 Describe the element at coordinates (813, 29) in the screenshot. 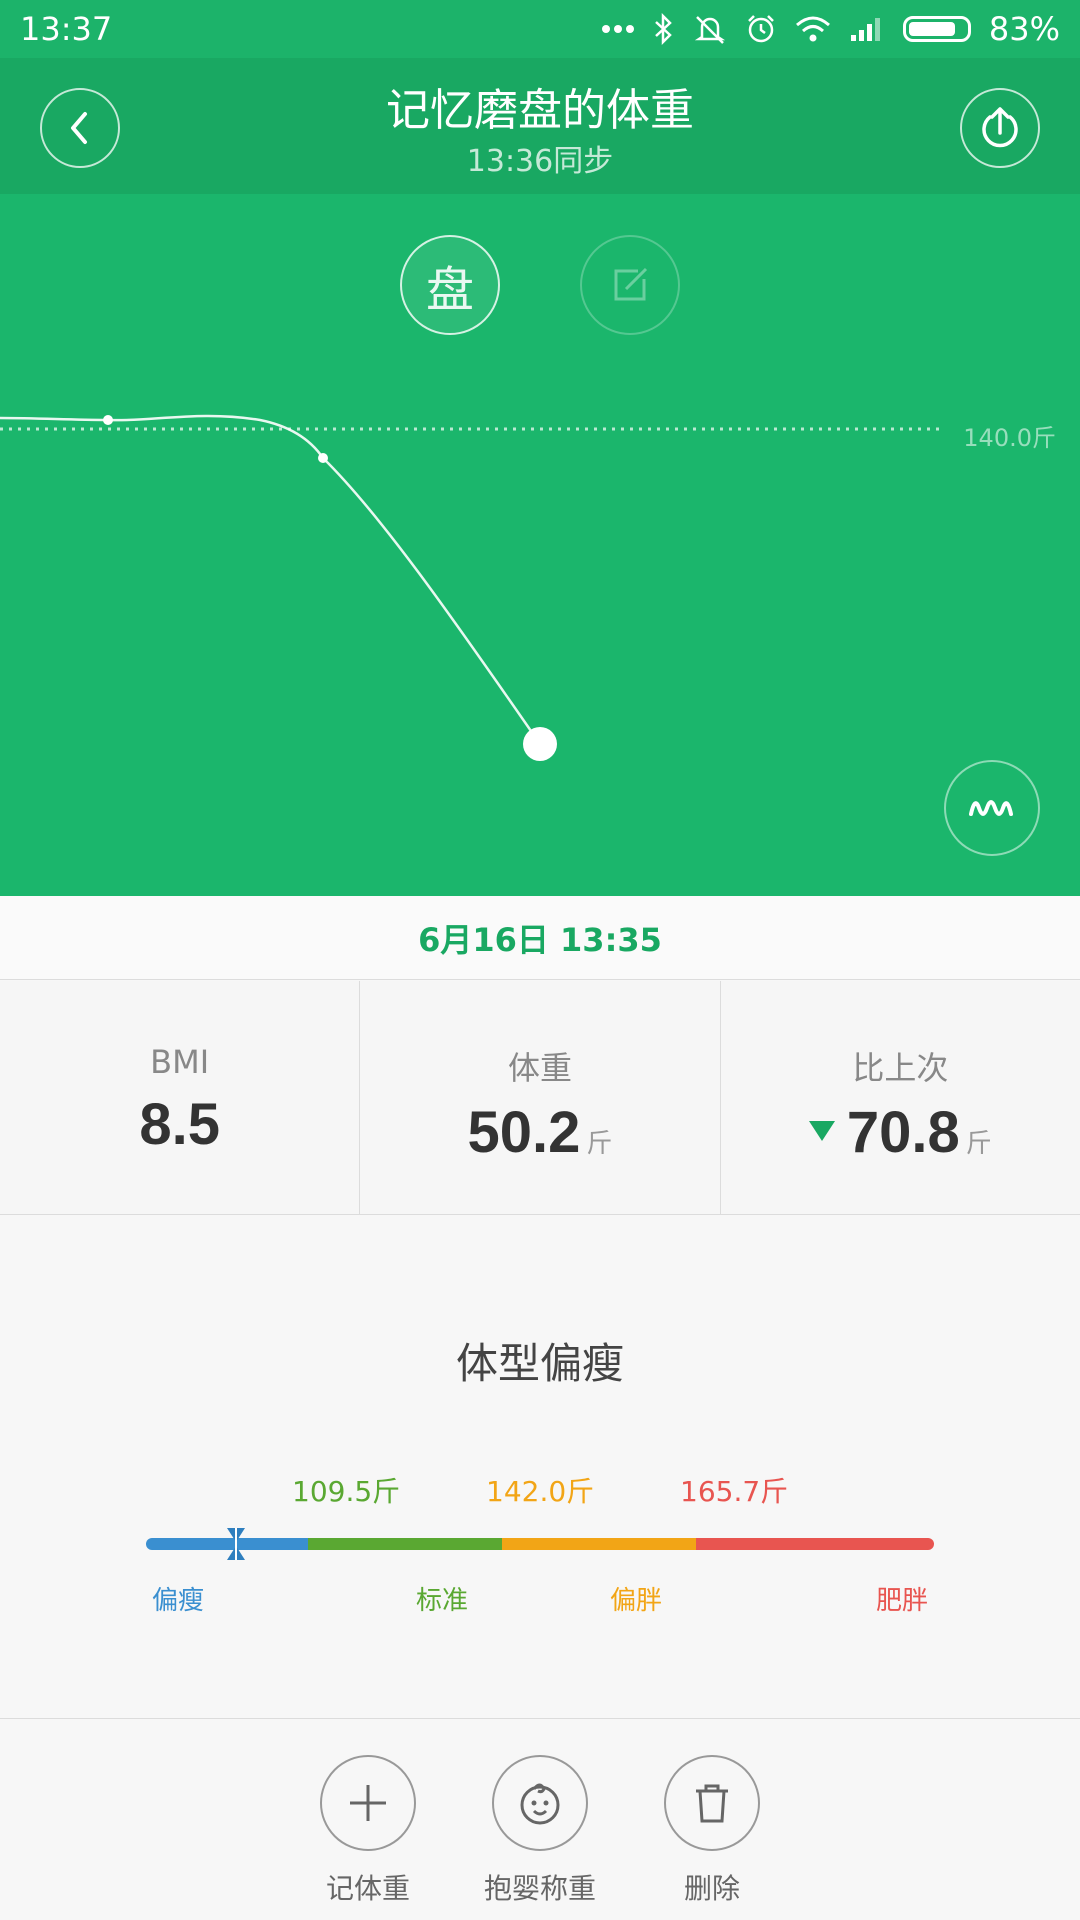

I see `wifi-icon` at that location.